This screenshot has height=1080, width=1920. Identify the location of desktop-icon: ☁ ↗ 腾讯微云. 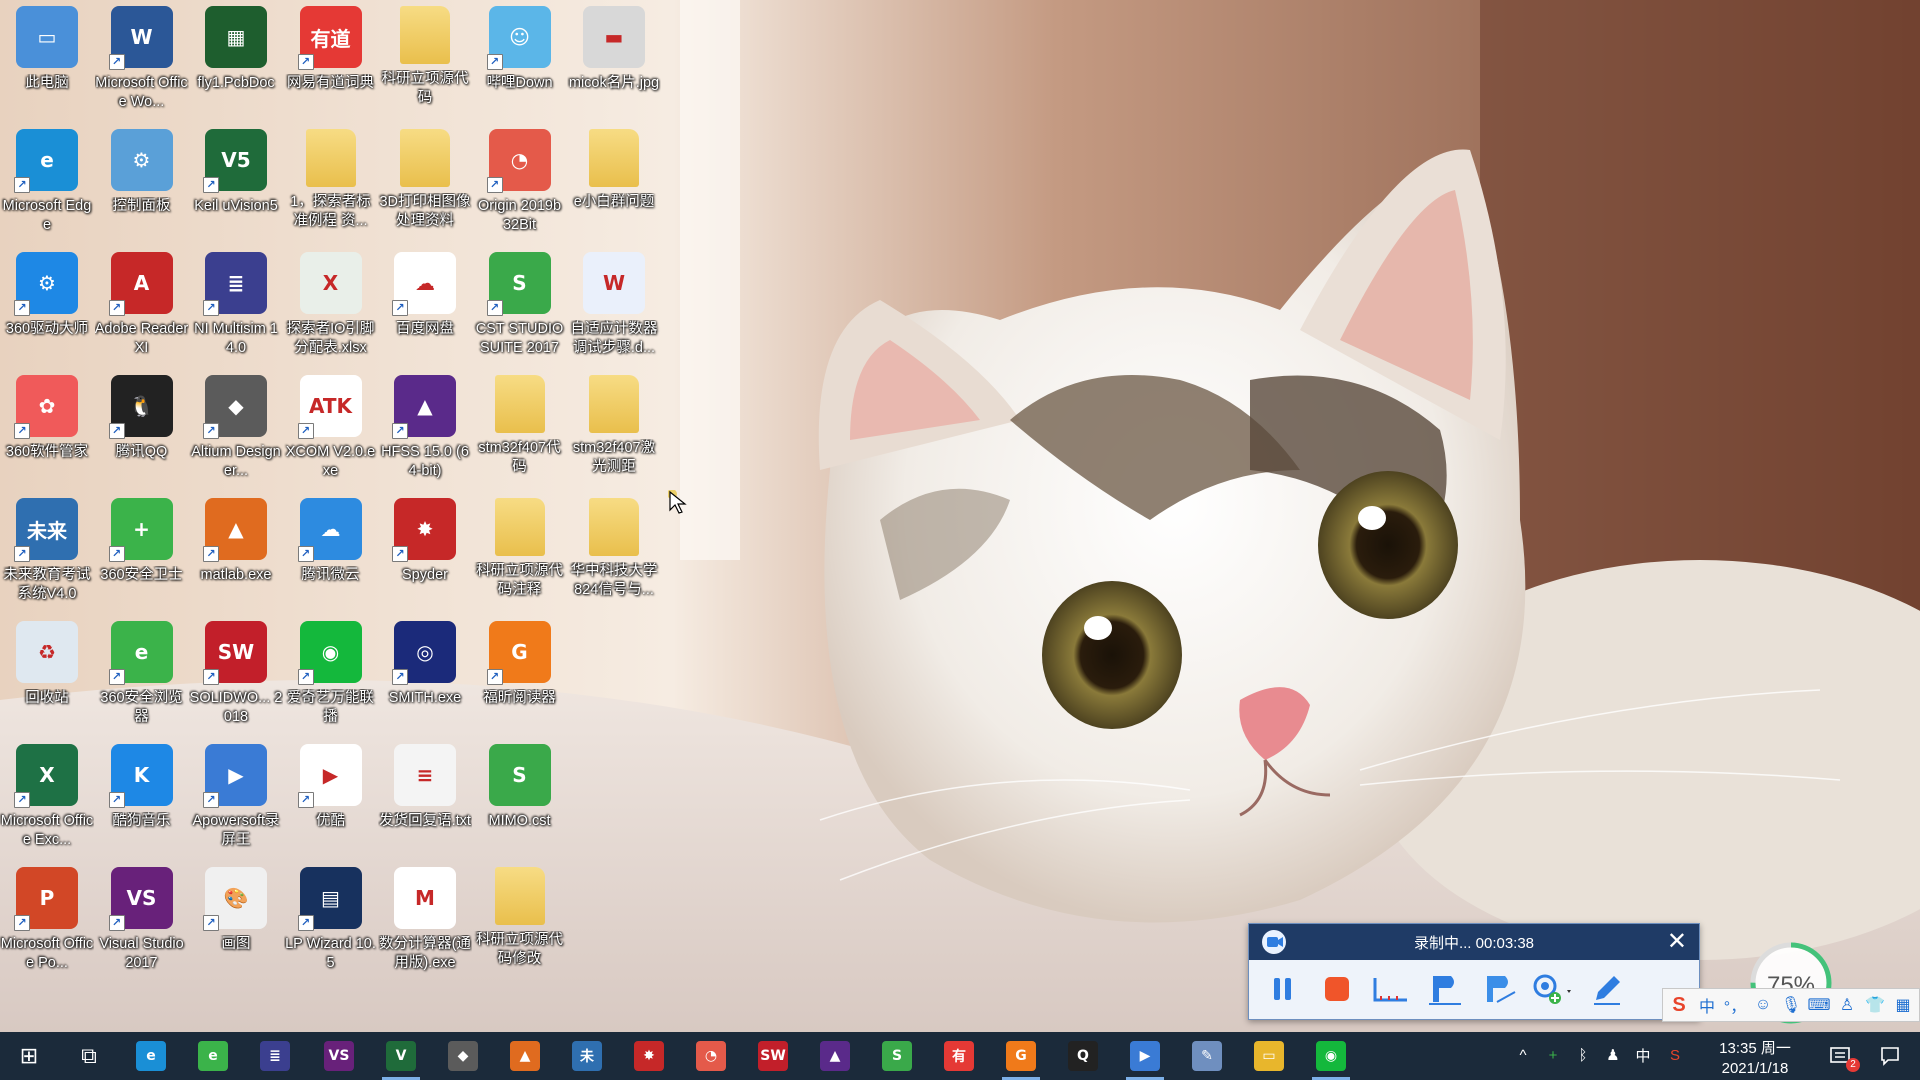
(331, 552).